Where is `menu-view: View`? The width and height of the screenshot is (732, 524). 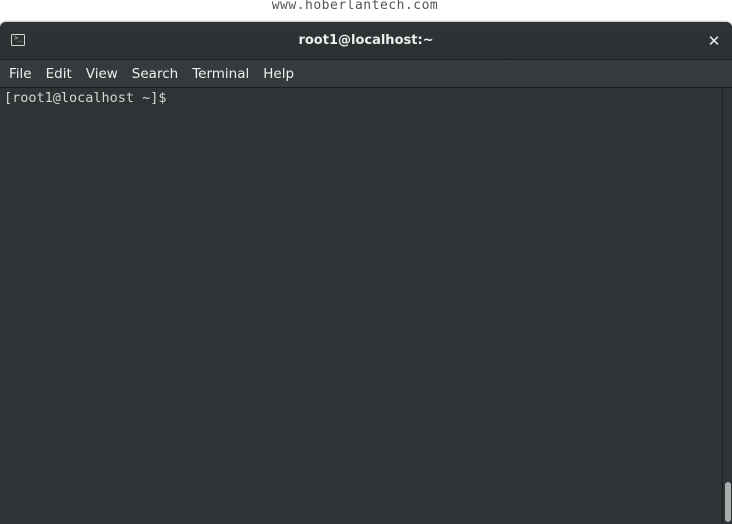 menu-view: View is located at coordinates (102, 74).